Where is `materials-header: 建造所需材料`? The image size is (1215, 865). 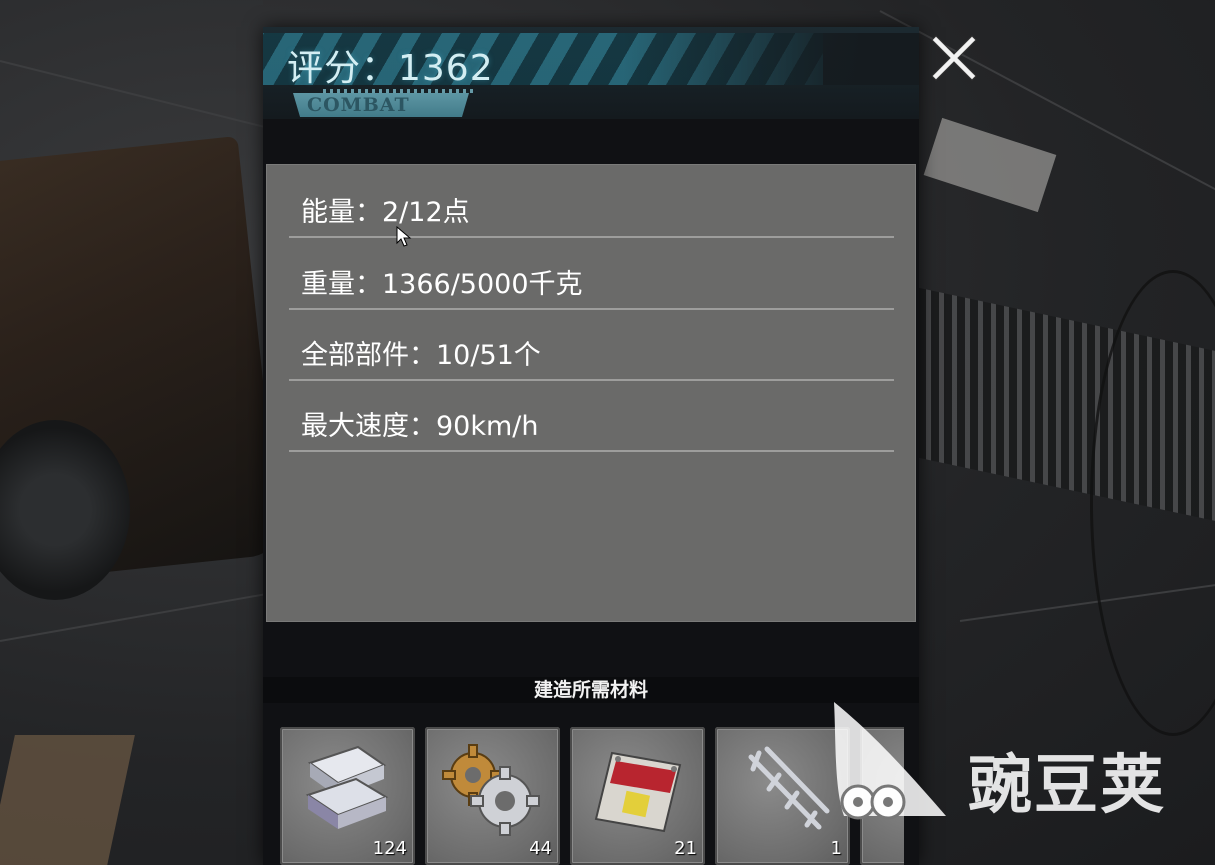 materials-header: 建造所需材料 is located at coordinates (591, 690).